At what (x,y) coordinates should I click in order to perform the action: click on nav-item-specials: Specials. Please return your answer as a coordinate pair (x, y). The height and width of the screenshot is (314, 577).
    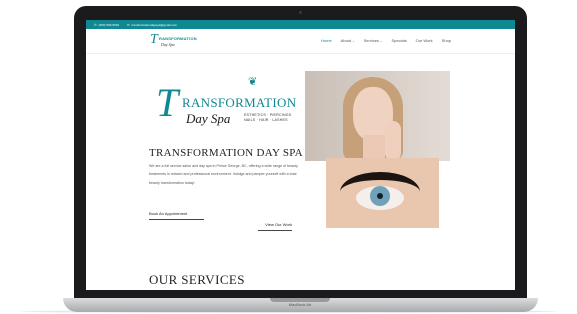
    Looking at the image, I should click on (399, 40).